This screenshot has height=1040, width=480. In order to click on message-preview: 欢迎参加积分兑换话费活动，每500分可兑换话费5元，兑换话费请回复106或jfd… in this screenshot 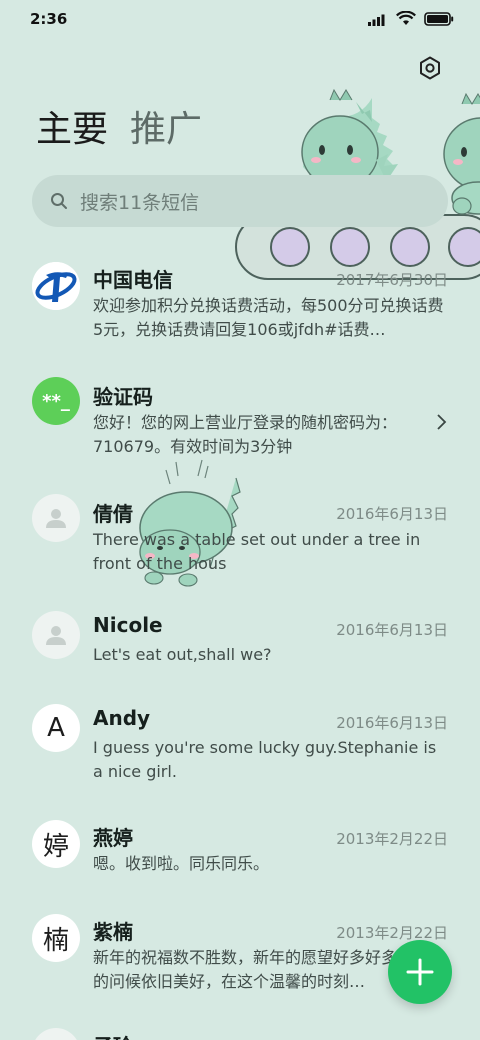, I will do `click(268, 317)`.